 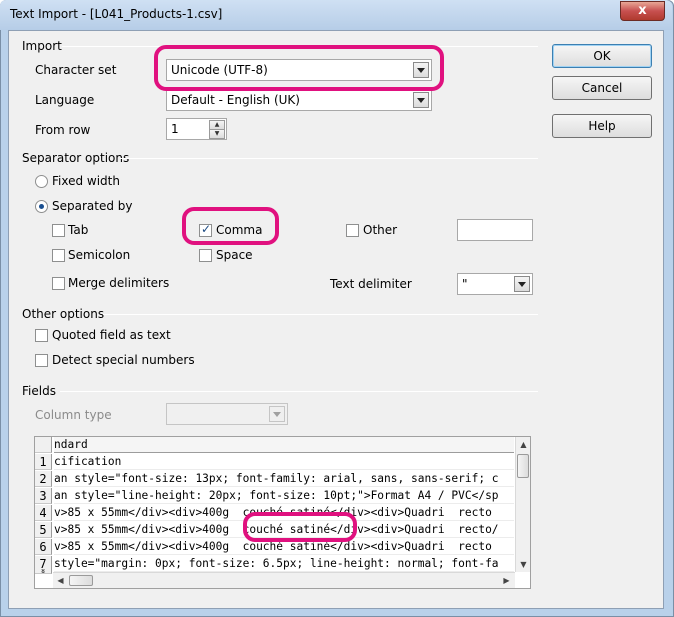 What do you see at coordinates (602, 88) in the screenshot?
I see `cancel-button: Cancel` at bounding box center [602, 88].